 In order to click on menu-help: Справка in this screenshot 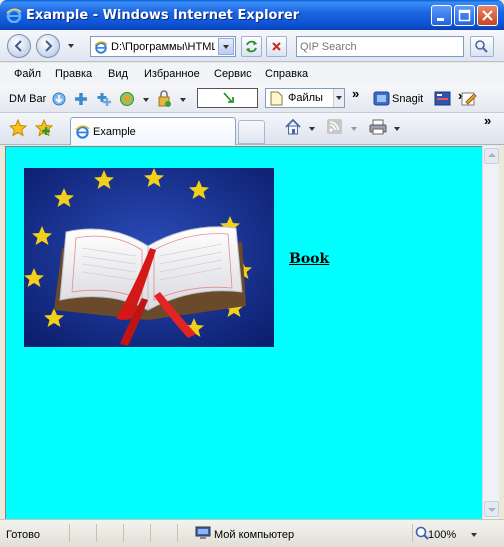, I will do `click(286, 74)`.